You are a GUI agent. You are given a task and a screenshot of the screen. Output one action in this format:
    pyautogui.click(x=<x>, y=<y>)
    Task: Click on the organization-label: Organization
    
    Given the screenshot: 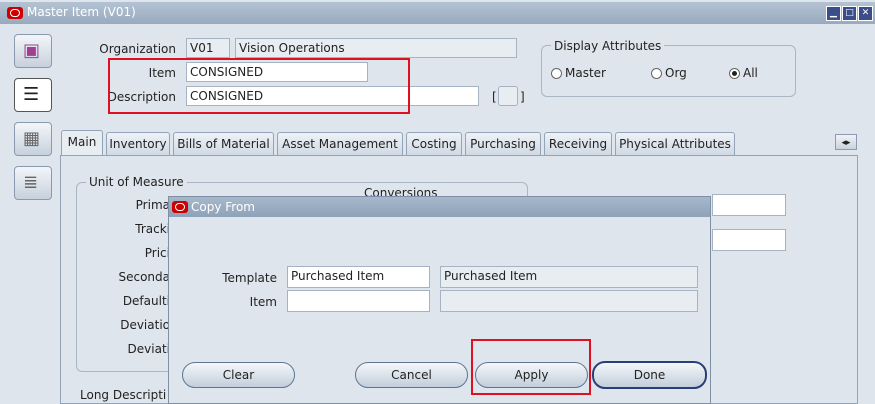 What is the action you would take?
    pyautogui.click(x=137, y=49)
    